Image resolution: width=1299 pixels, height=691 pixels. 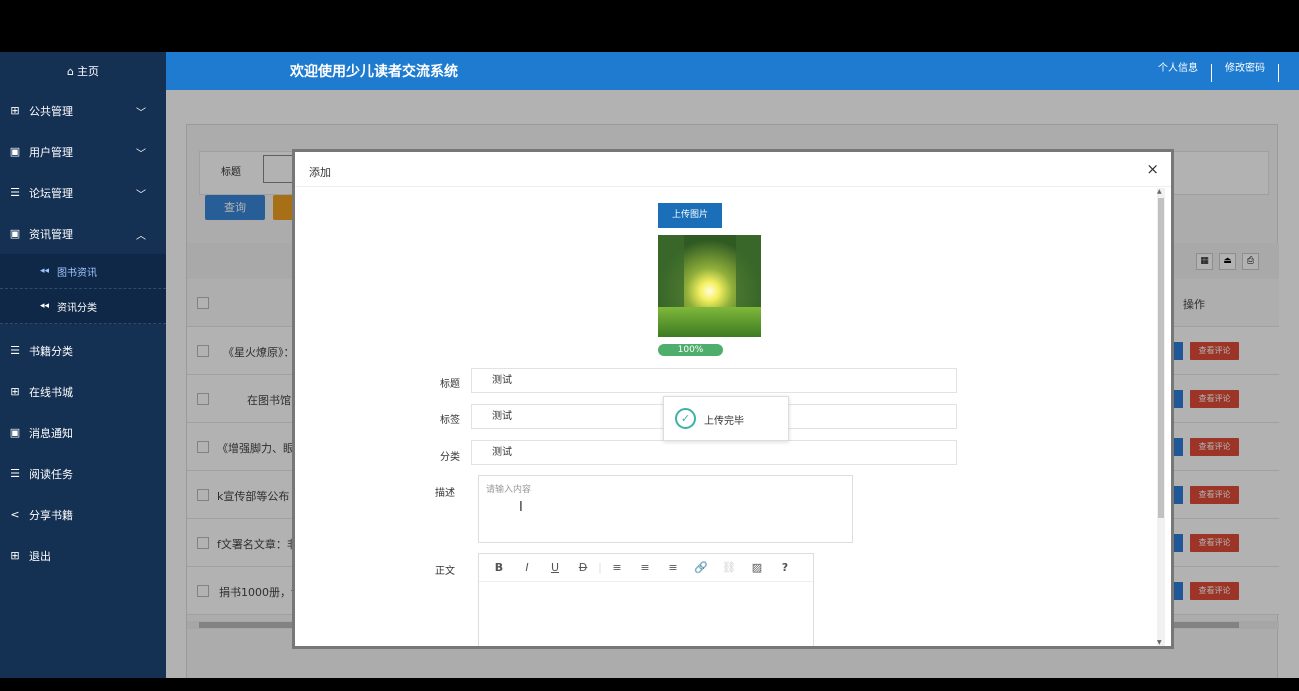 I want to click on home-icon: ⌂, so click(x=70, y=71).